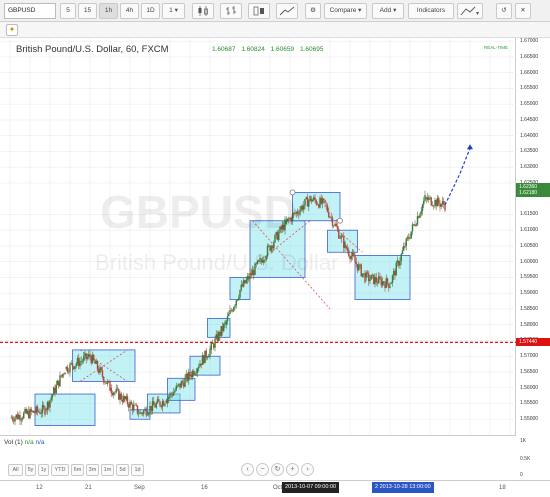 The image size is (550, 497). Describe the element at coordinates (529, 214) in the screenshot. I see `price-tick-label: 1.61500` at that location.